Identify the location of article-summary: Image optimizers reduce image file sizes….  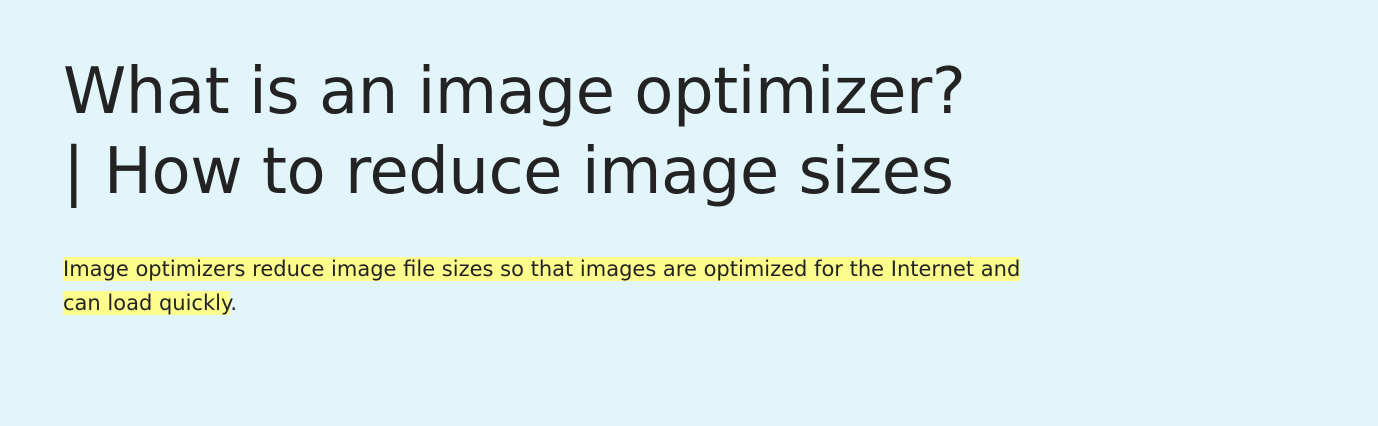
(553, 286).